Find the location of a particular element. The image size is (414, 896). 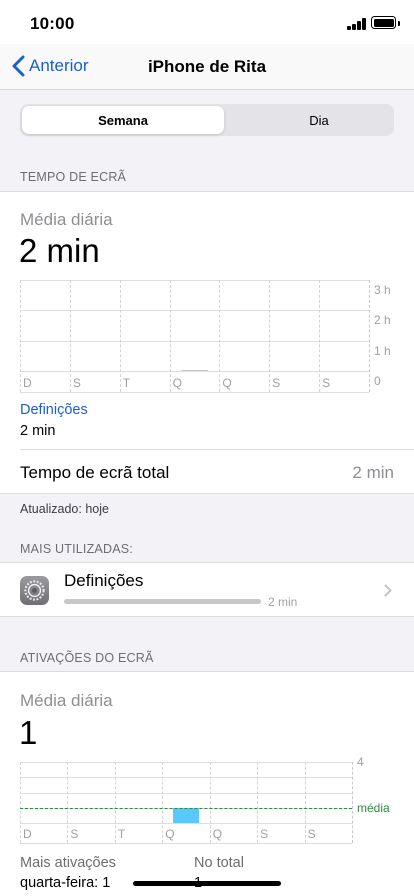

most-pickups-label: Mais ativações is located at coordinates (68, 863).